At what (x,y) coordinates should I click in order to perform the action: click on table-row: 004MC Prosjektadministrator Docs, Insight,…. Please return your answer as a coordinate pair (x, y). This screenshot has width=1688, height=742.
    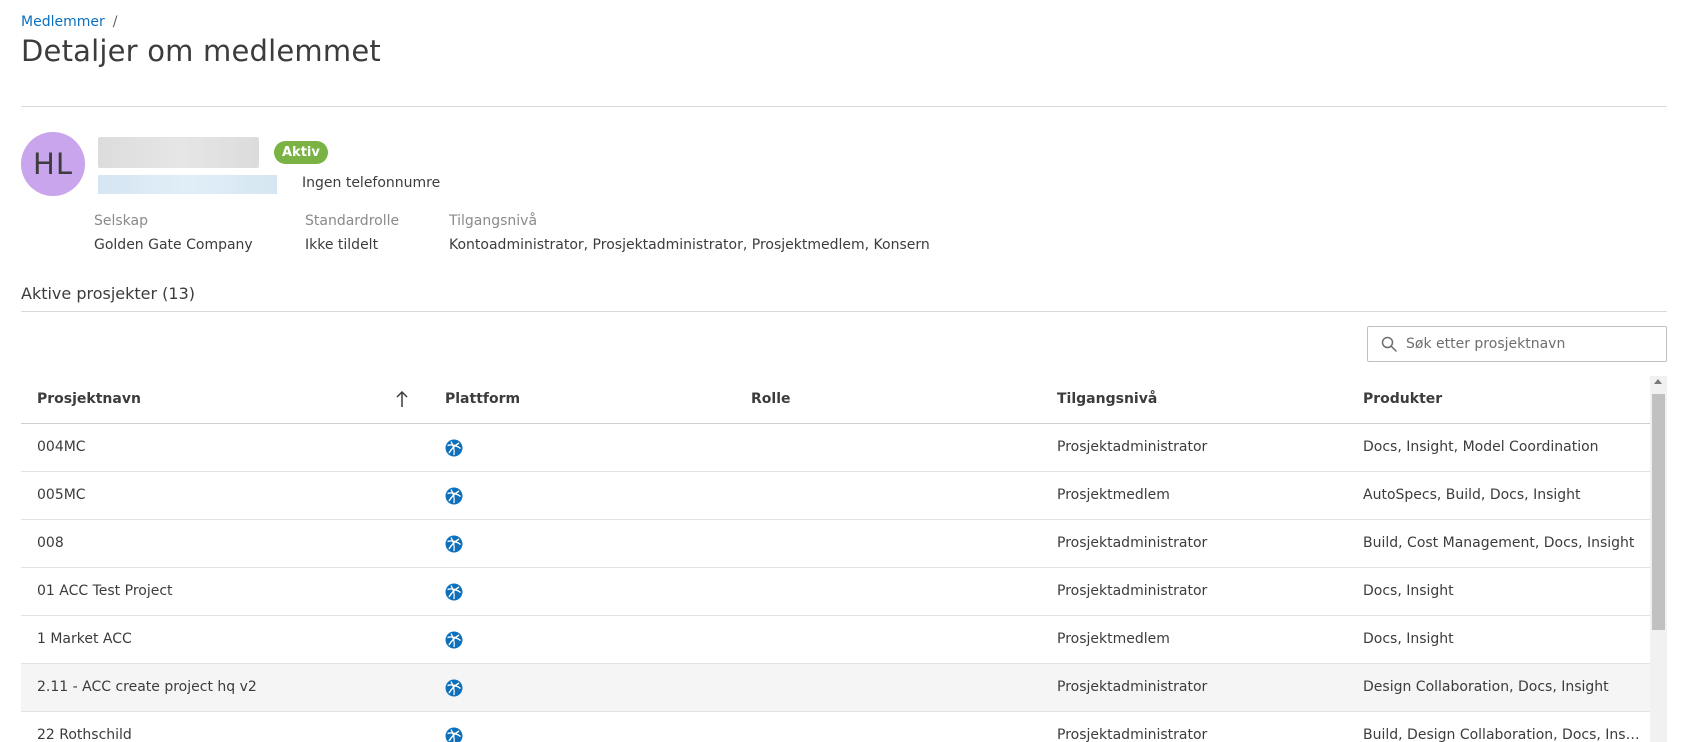
    Looking at the image, I should click on (835, 448).